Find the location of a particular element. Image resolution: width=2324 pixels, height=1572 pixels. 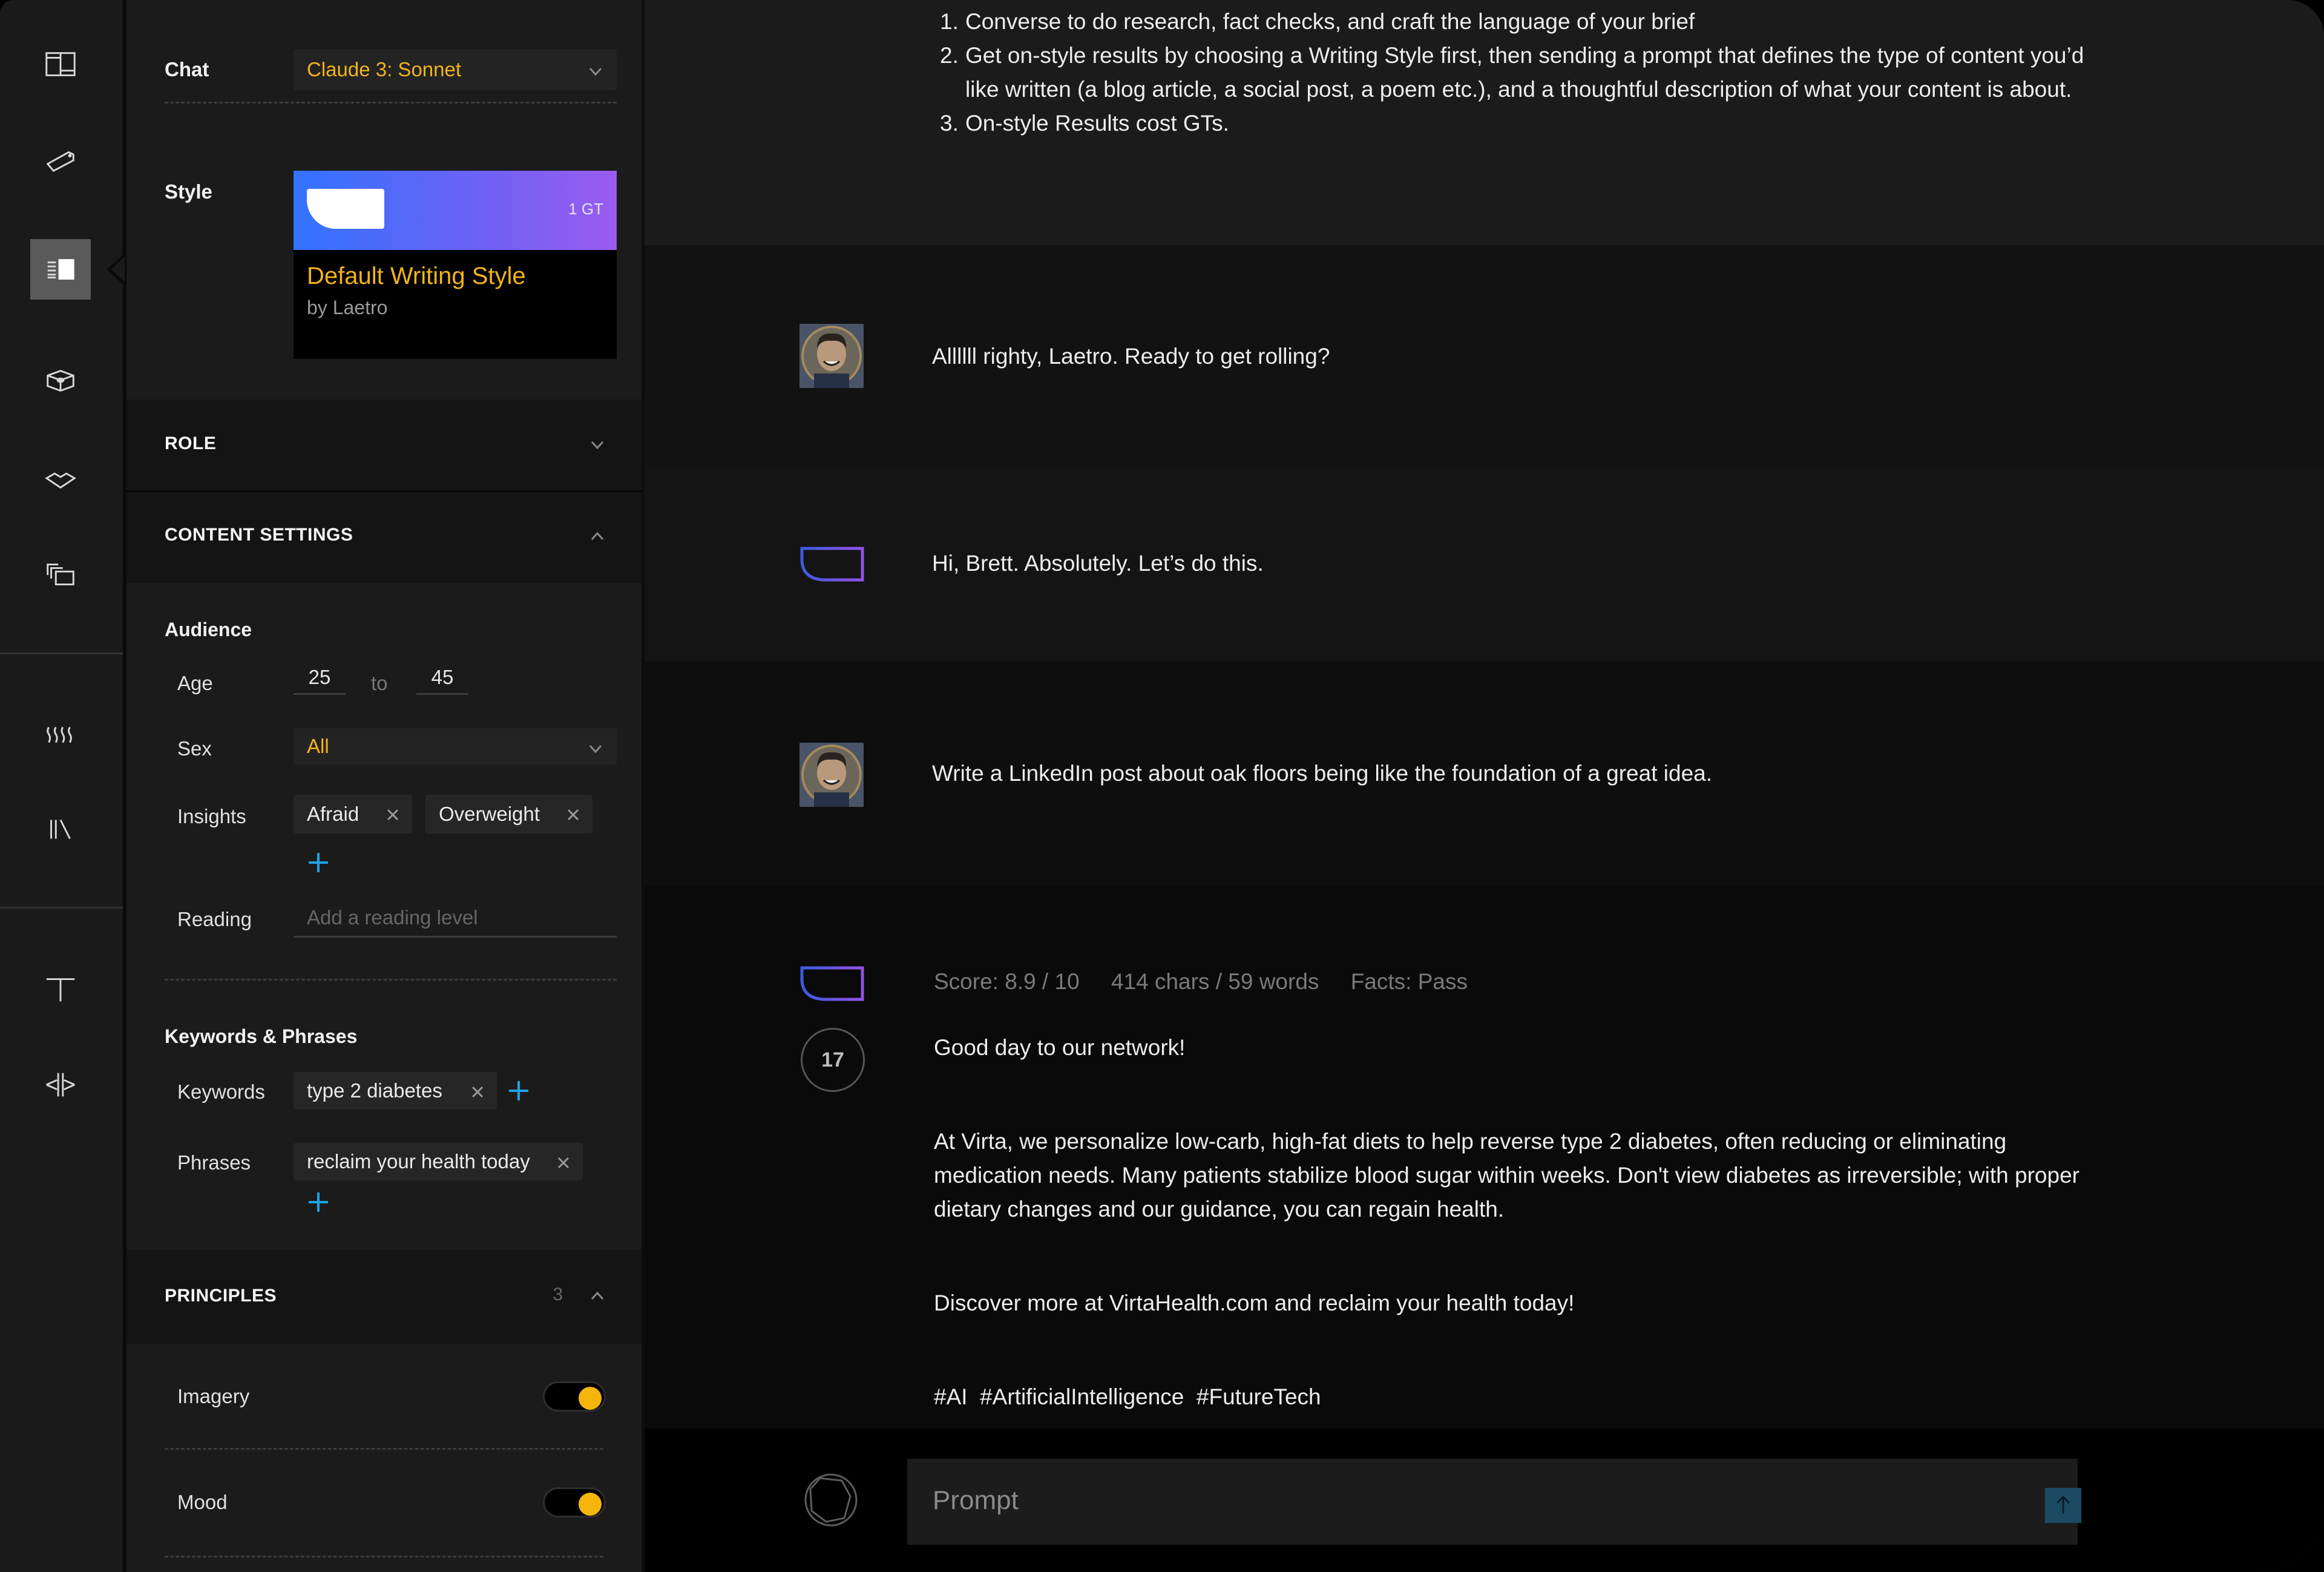

asterisk-icon is located at coordinates (60, 1085).